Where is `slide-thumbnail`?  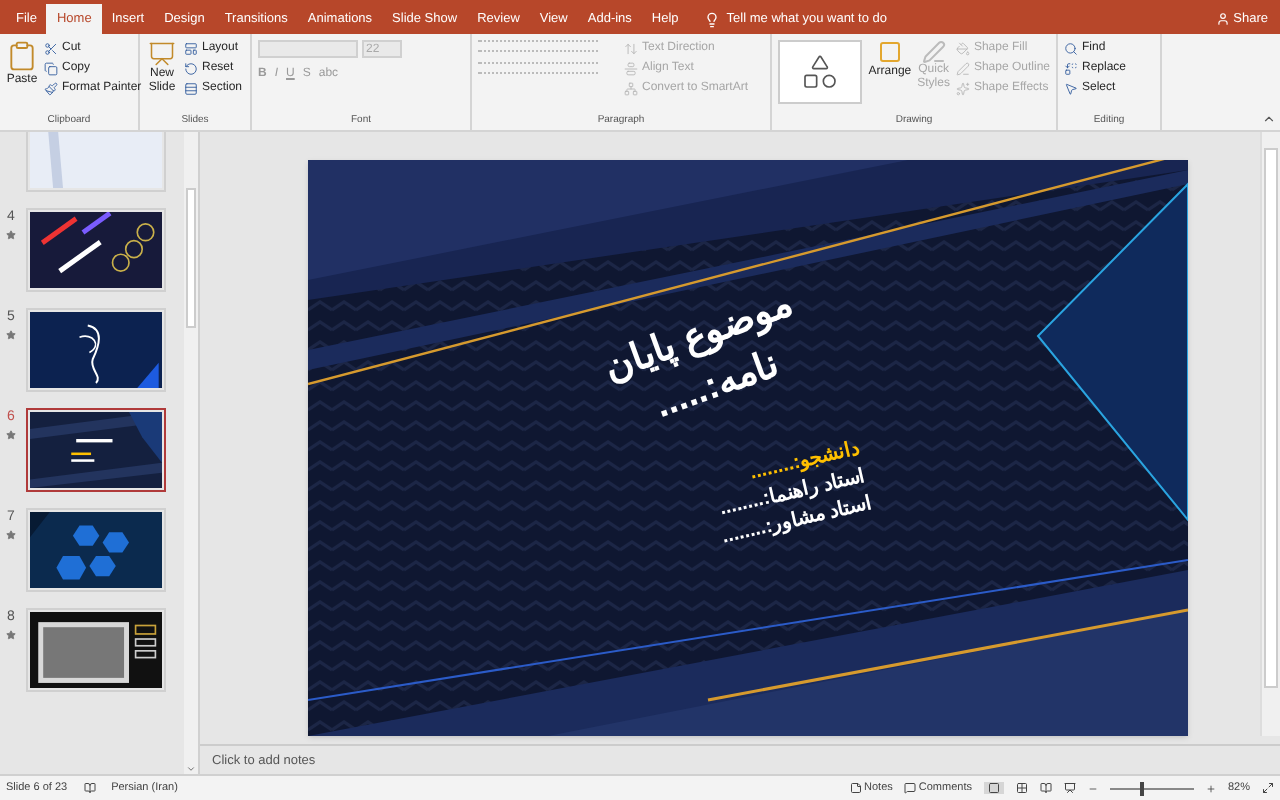
slide-thumbnail is located at coordinates (96, 450).